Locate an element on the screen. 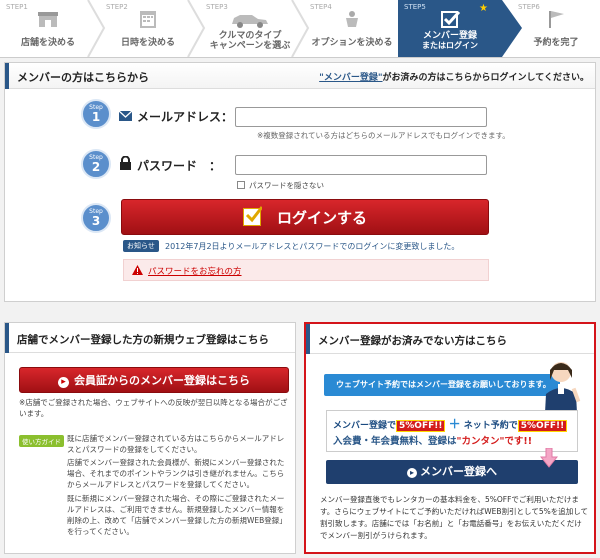 The width and height of the screenshot is (600, 558). login-note: "メンバー登録"がお済みの方はこちらからログインしてください。 is located at coordinates (454, 76).